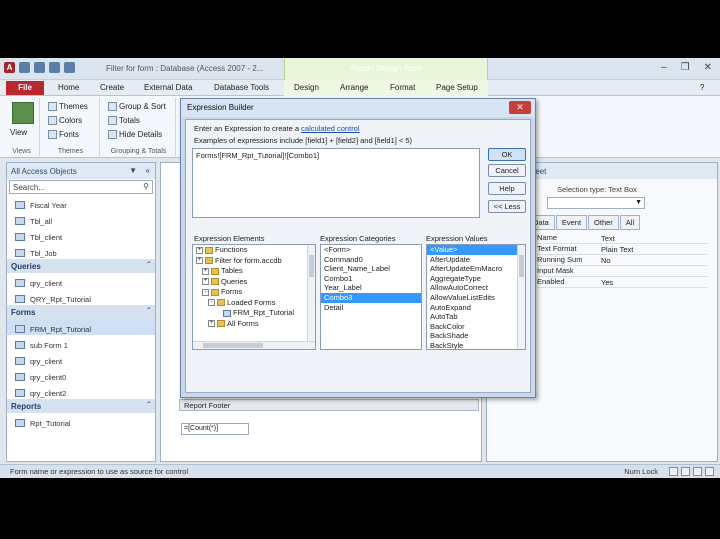 The width and height of the screenshot is (720, 539). I want to click on value-item: AllowValueListEdits, so click(476, 298).